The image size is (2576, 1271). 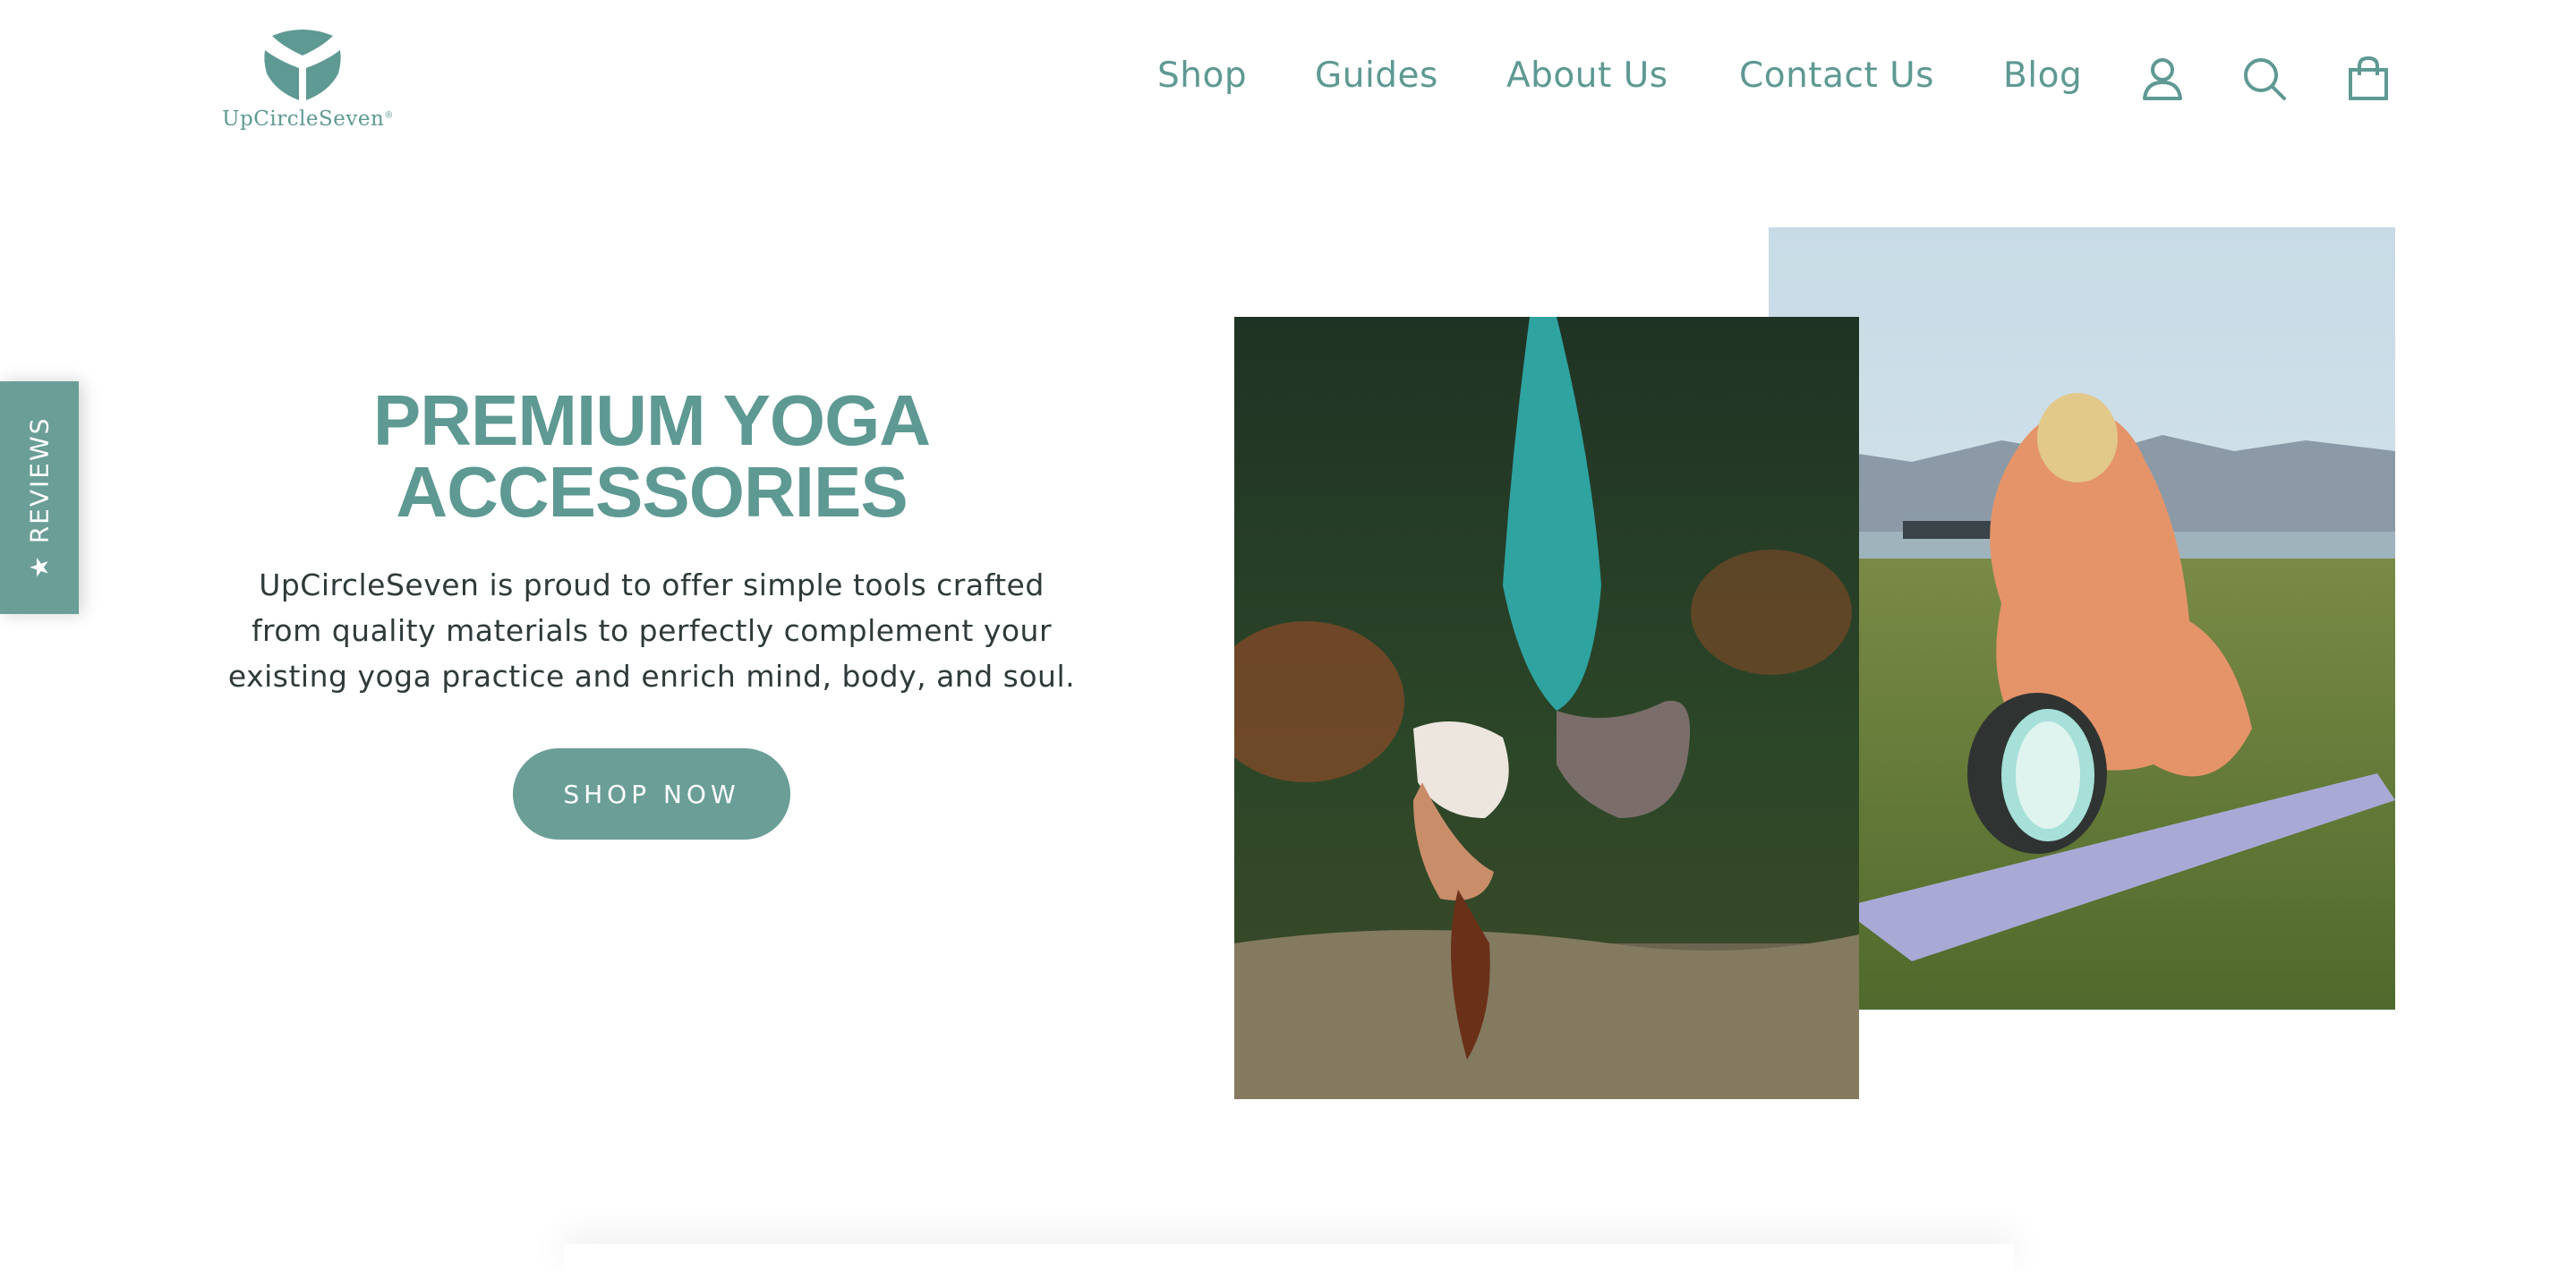 I want to click on section-divider, so click(x=1289, y=1257).